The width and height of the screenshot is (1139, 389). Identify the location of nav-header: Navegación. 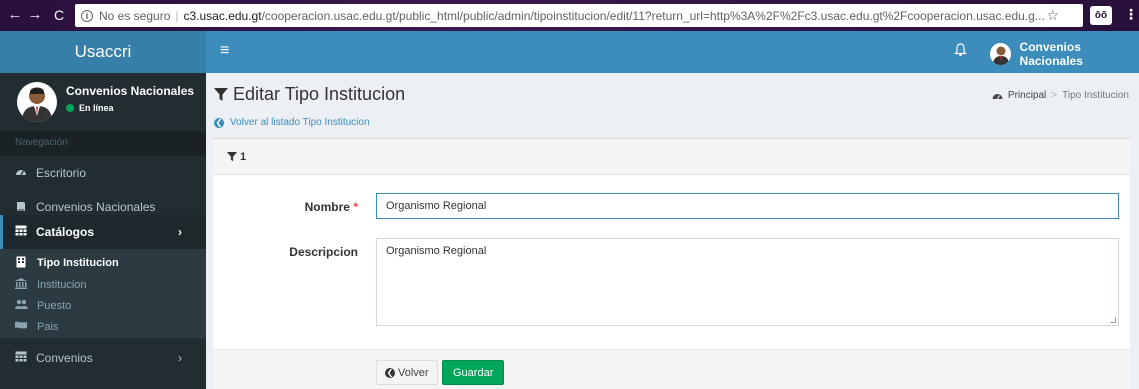
(103, 143).